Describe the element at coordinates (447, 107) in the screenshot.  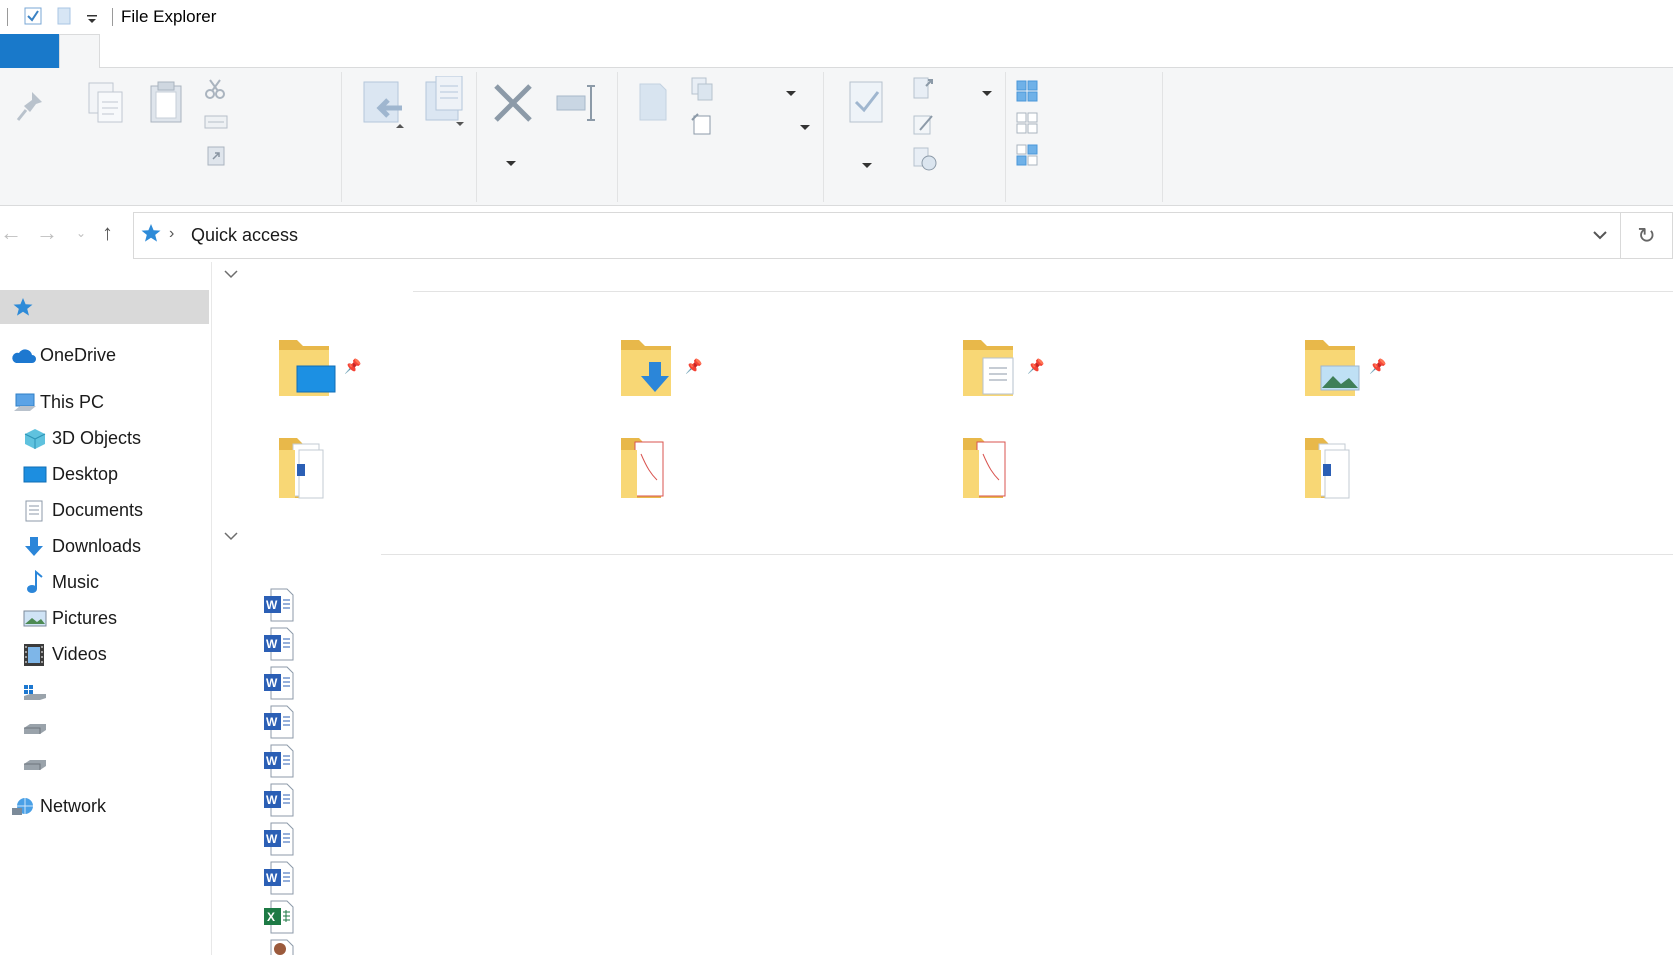
I see `copy-to-icon` at that location.